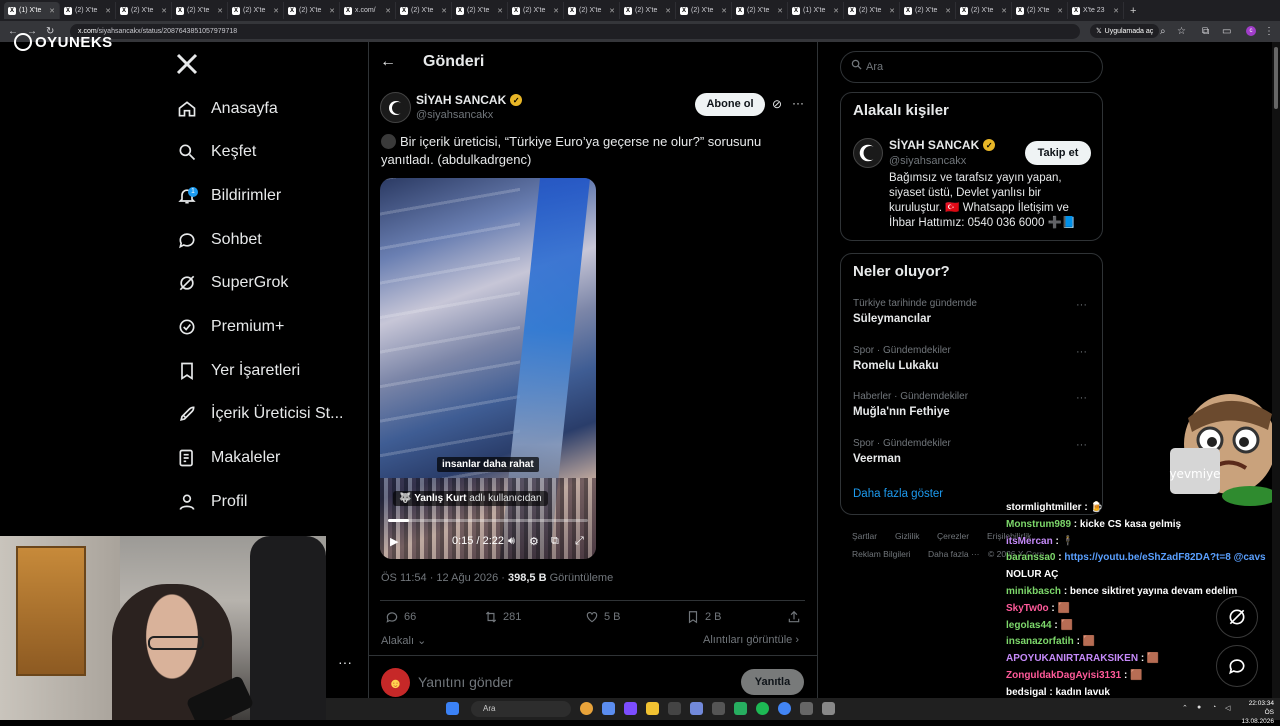  What do you see at coordinates (232, 283) in the screenshot?
I see `nav-item-supergrok: SuperGrok` at bounding box center [232, 283].